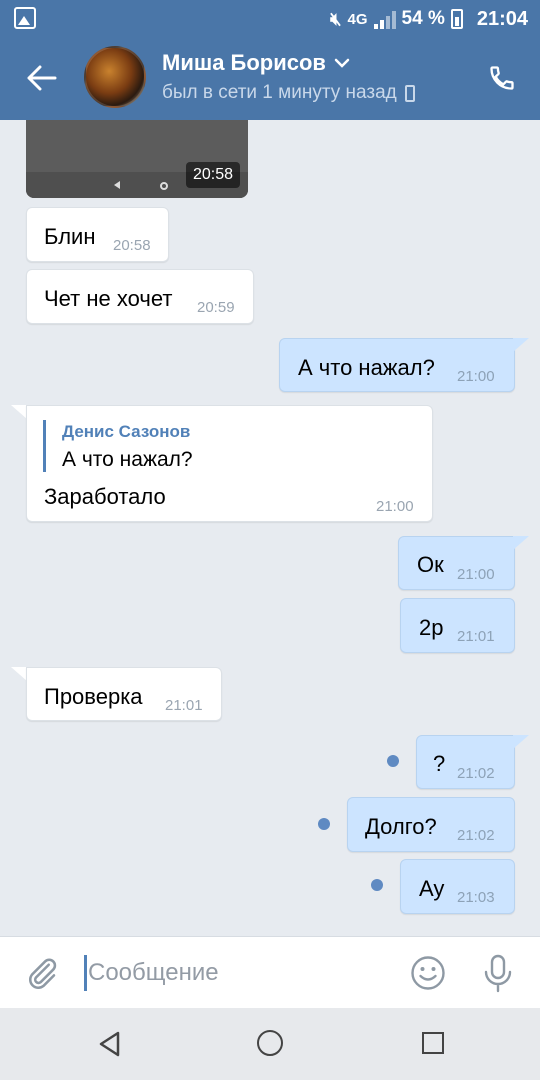 This screenshot has height=1080, width=540. Describe the element at coordinates (126, 431) in the screenshot. I see `reply-author: Денис Сазонов` at that location.